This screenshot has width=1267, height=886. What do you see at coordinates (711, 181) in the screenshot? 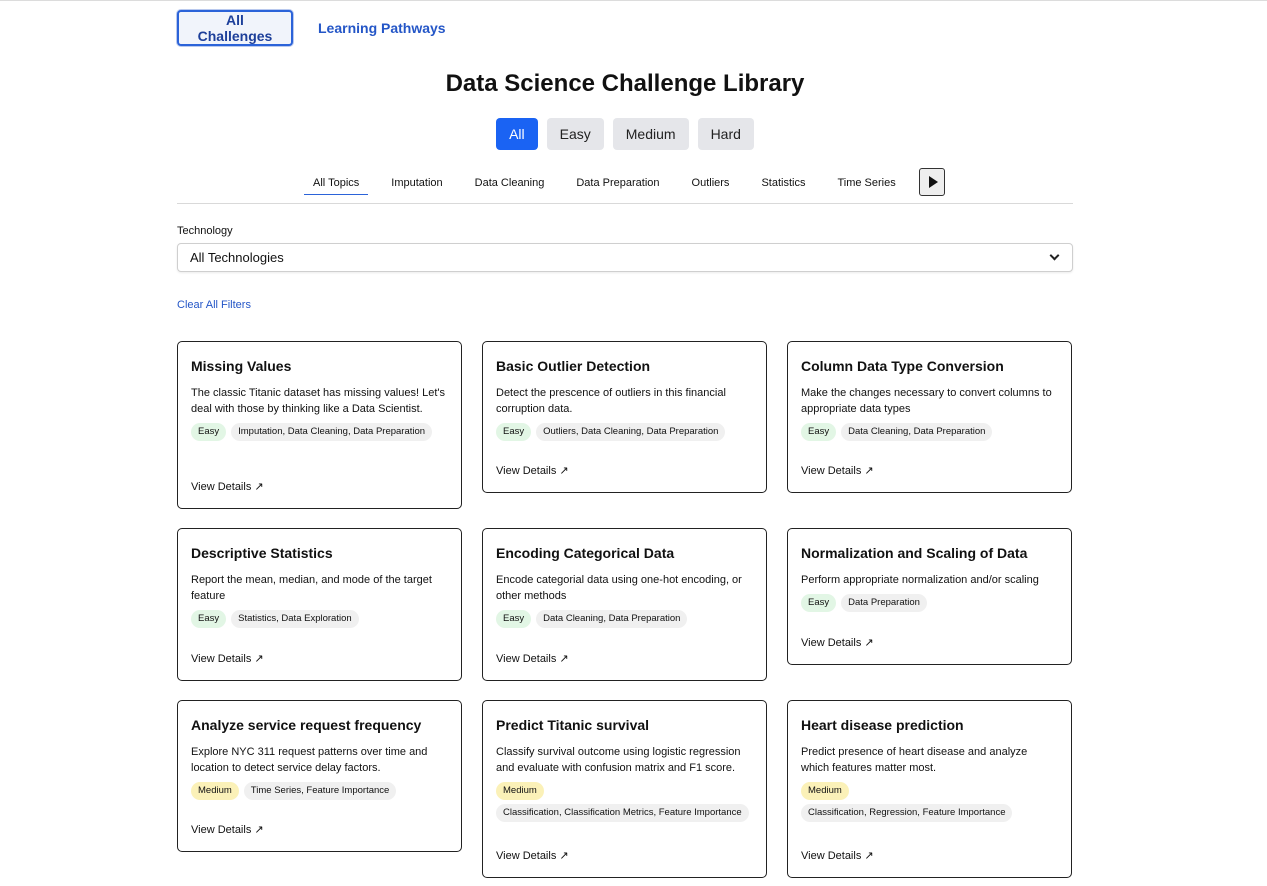
I see `tab-outliers: Outliers` at bounding box center [711, 181].